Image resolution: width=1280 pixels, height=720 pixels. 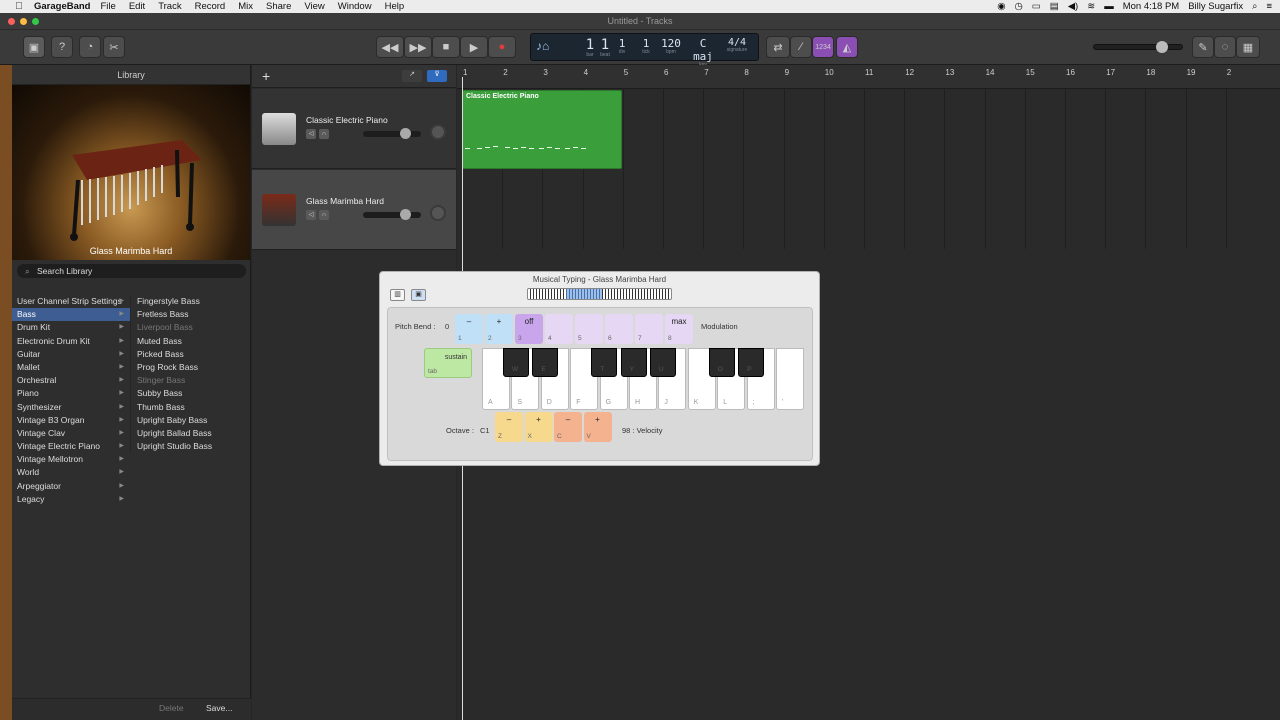 What do you see at coordinates (71, 446) in the screenshot?
I see `library-category-item: Vintage Electric Piano ▶` at bounding box center [71, 446].